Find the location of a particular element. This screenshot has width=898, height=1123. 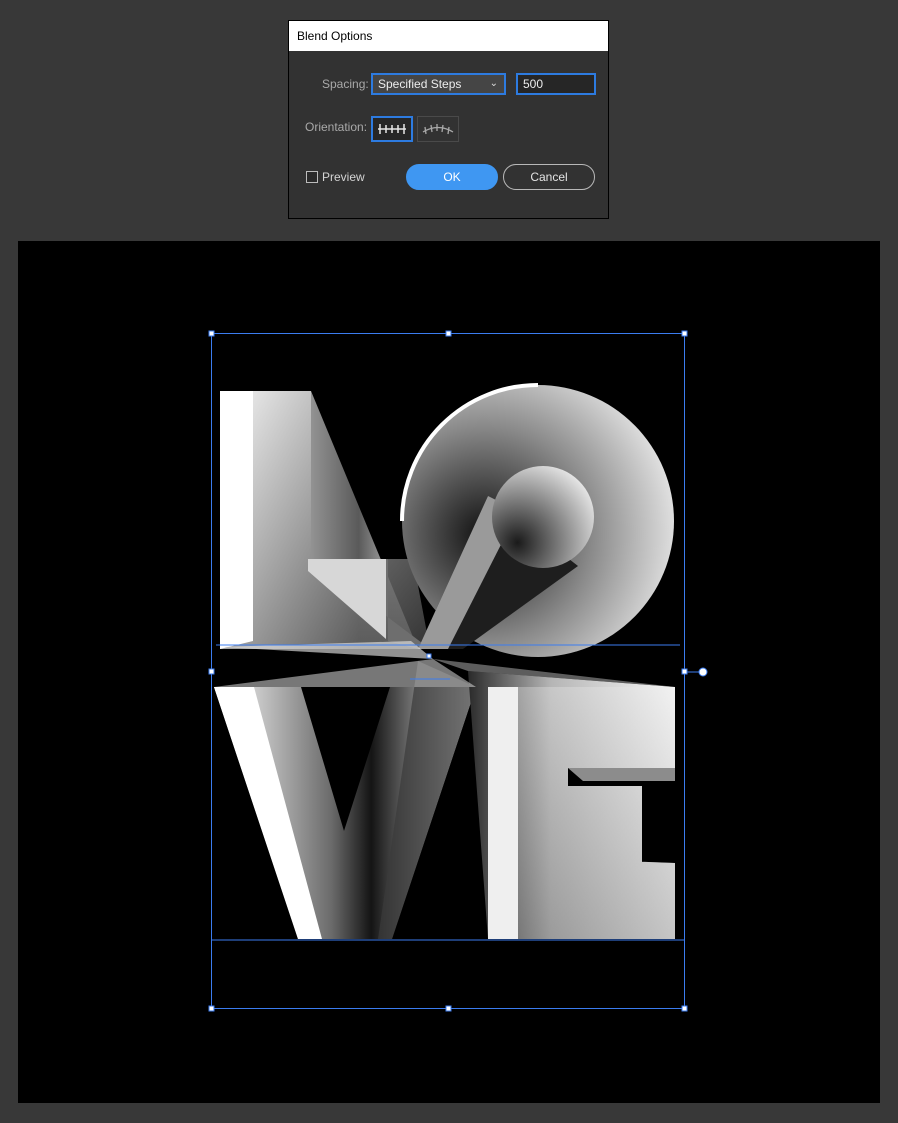

preview-checkbox is located at coordinates (312, 177).